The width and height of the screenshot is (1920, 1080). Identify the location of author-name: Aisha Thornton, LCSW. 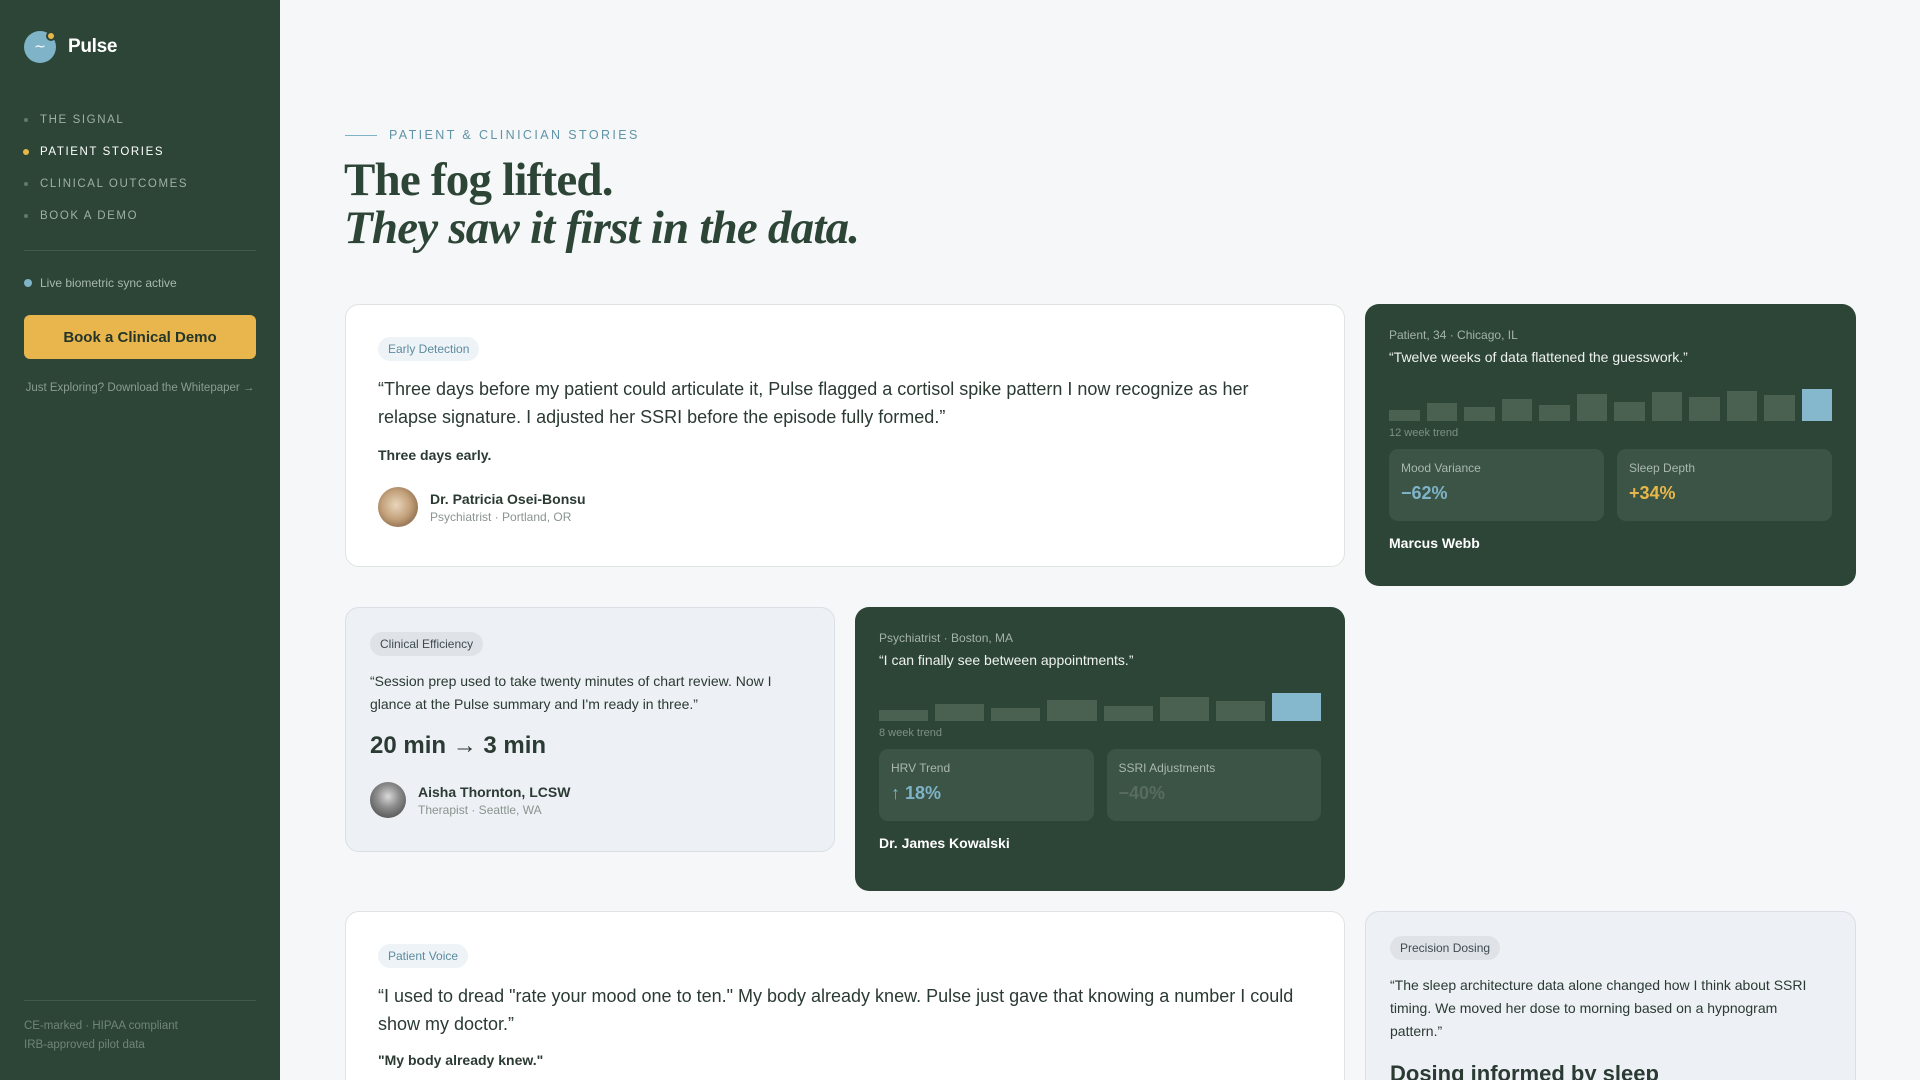
(494, 791).